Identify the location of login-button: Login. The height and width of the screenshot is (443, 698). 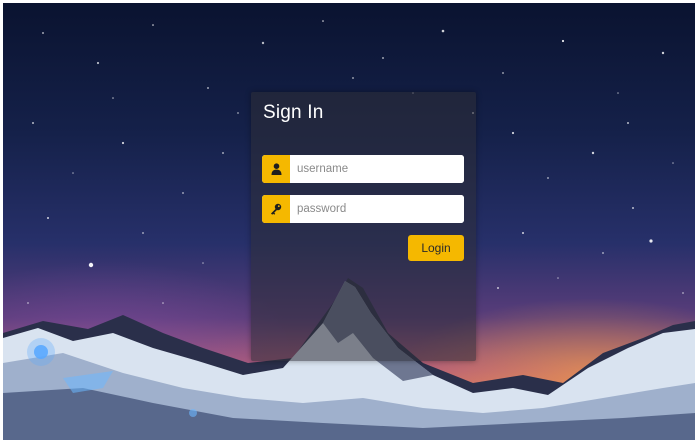
(436, 248).